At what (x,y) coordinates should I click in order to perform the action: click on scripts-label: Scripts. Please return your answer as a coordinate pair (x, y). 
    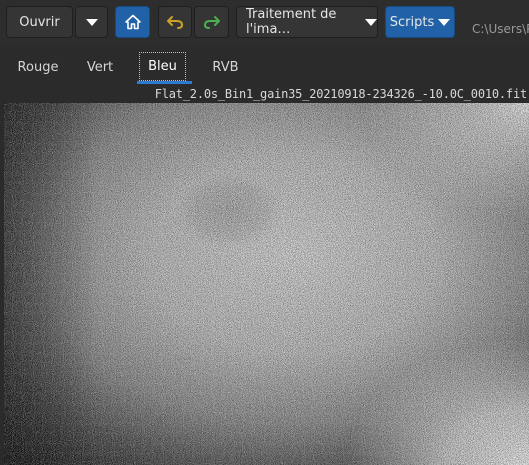
    Looking at the image, I should click on (412, 22).